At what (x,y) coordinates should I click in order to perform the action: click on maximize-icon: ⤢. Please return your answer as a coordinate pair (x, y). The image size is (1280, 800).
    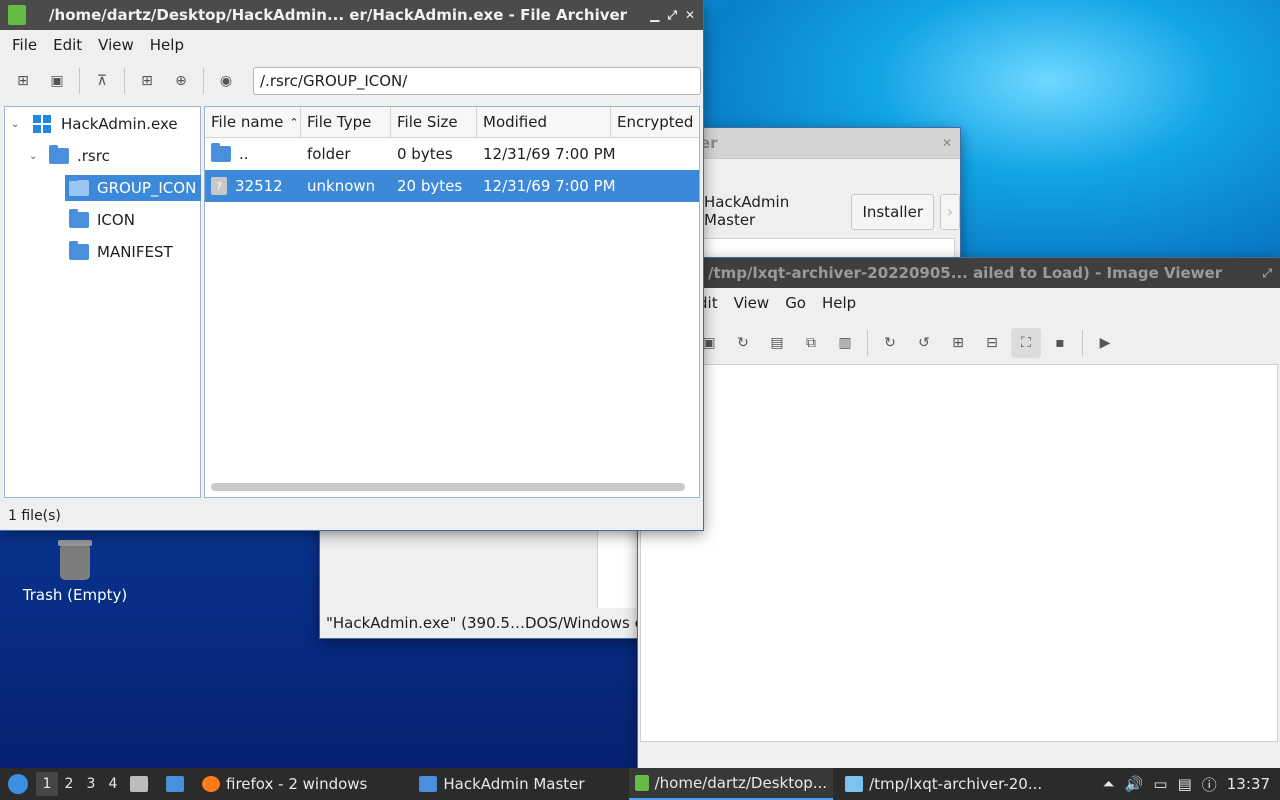
    Looking at the image, I should click on (672, 15).